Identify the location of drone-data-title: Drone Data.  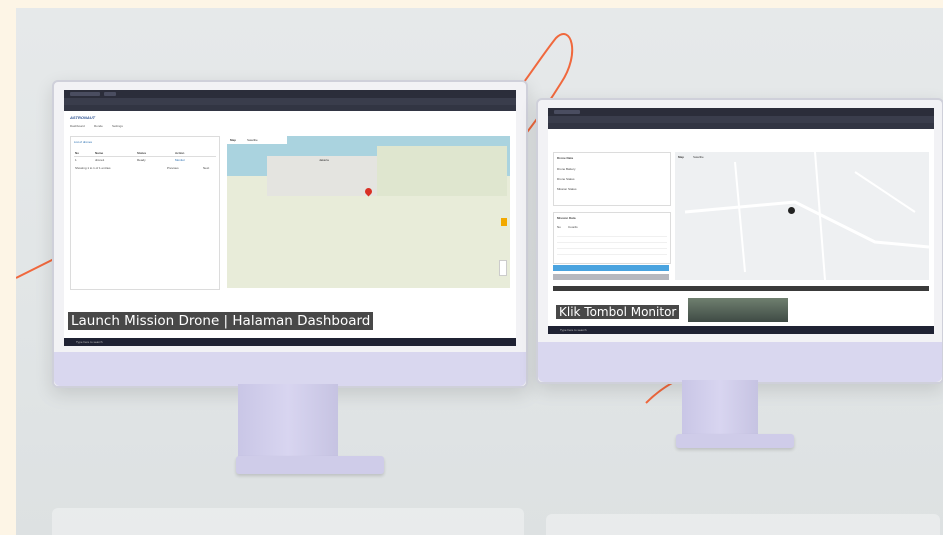
(565, 158).